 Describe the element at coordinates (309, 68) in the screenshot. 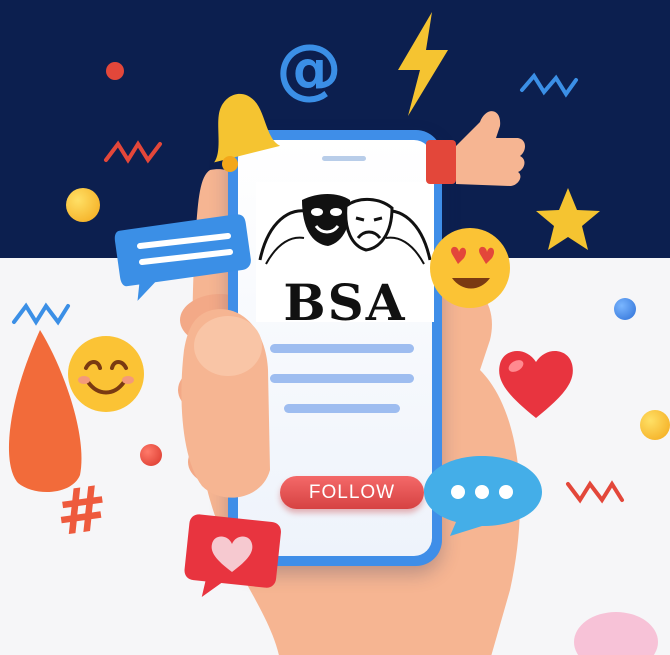

I see `at-sign-icon: @` at that location.